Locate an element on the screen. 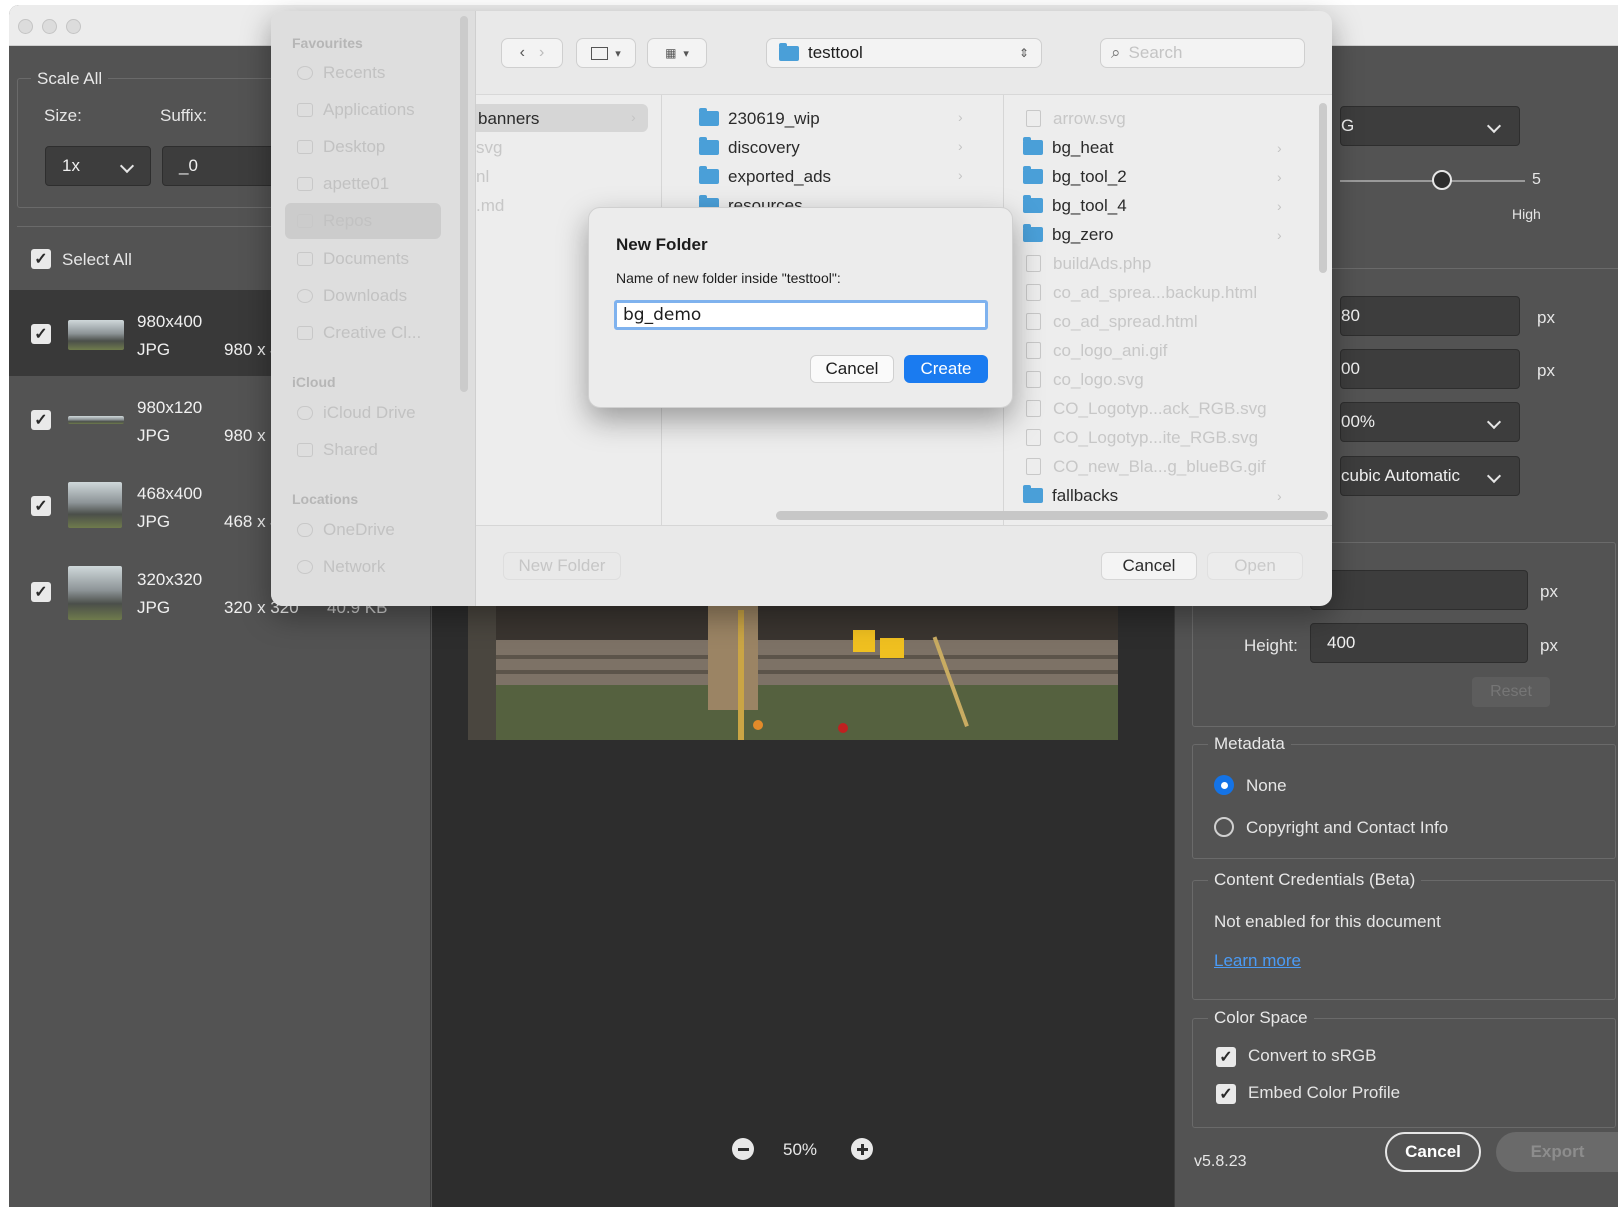 The image size is (1618, 1207). sidebar-item-documents: Documents is located at coordinates (363, 259).